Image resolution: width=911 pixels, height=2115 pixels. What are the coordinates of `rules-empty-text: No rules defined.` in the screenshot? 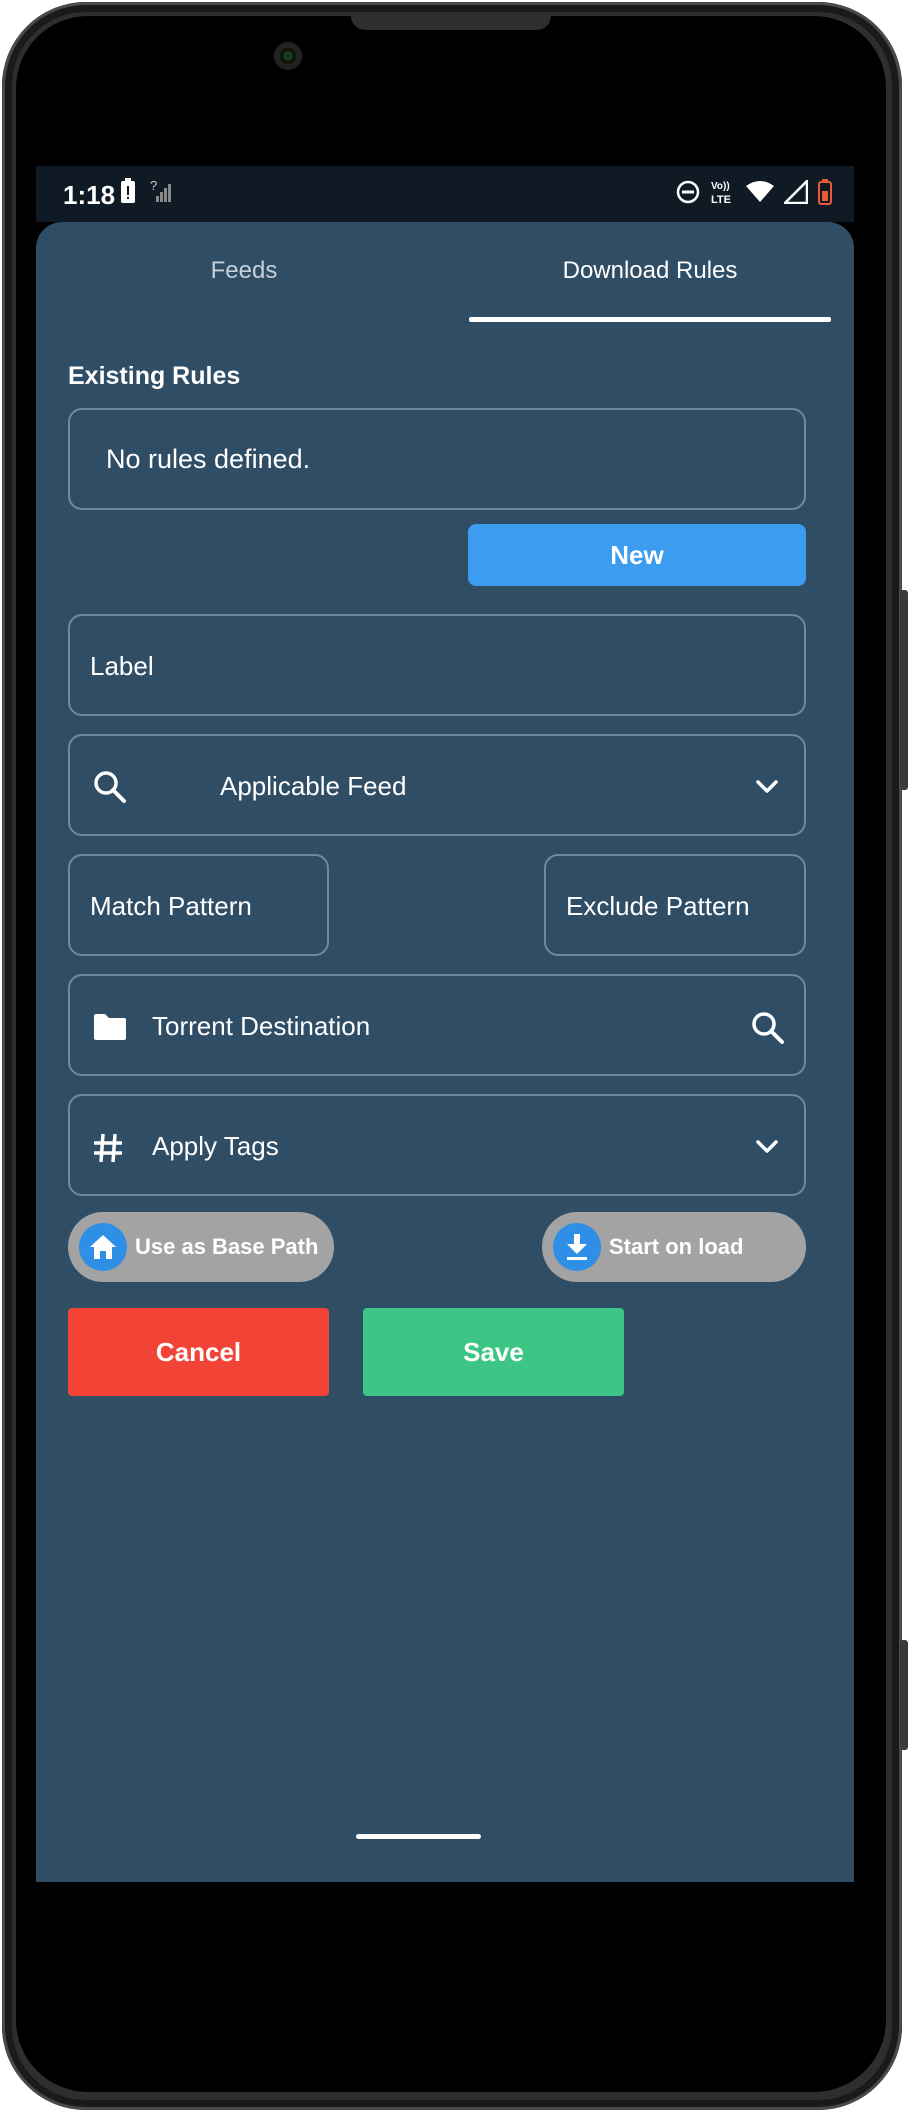 It's located at (208, 459).